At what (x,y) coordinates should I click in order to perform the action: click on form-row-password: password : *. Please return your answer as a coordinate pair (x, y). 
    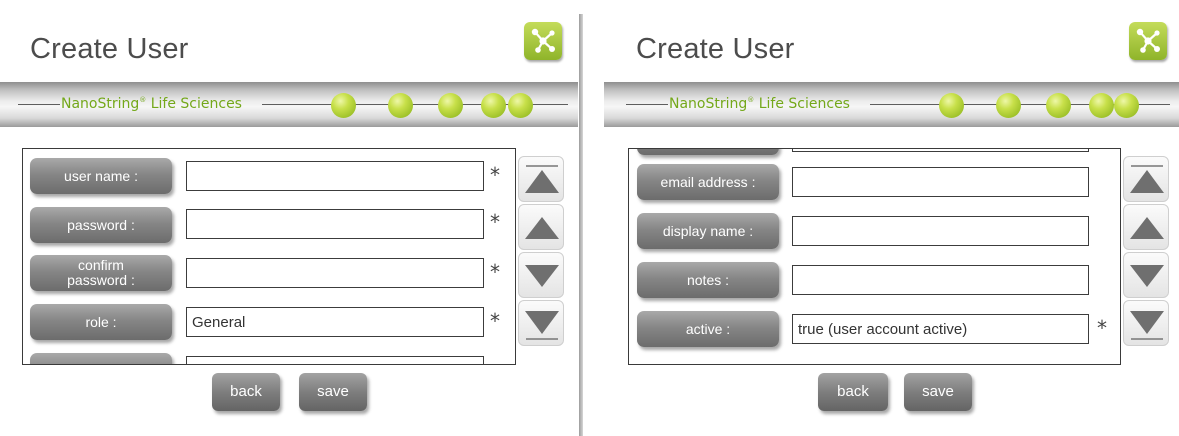
    Looking at the image, I should click on (269, 227).